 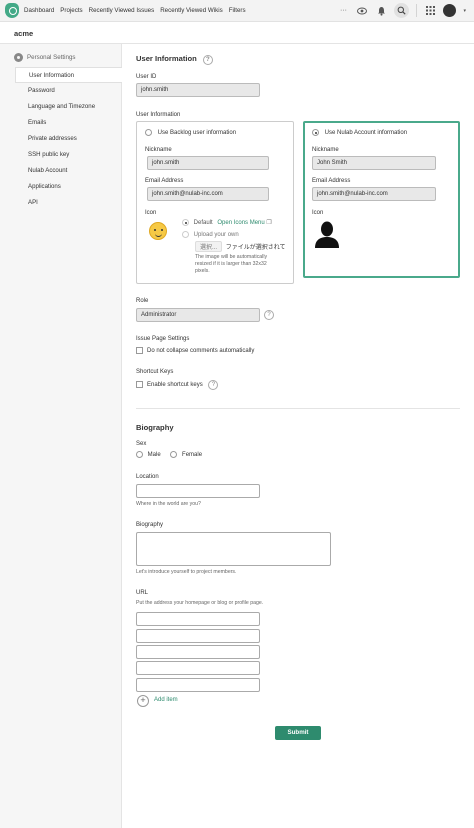 I want to click on location-input, so click(x=198, y=491).